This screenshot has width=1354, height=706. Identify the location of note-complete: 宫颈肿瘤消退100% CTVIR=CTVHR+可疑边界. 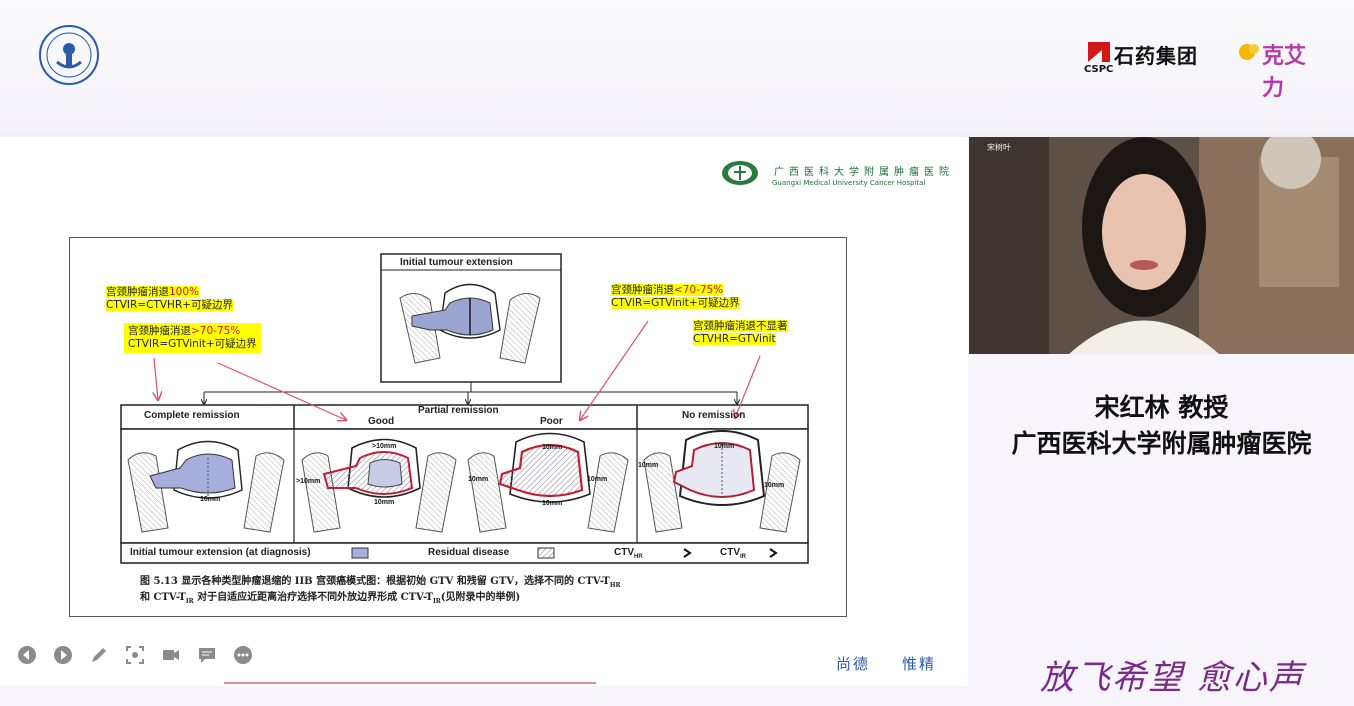
(170, 298).